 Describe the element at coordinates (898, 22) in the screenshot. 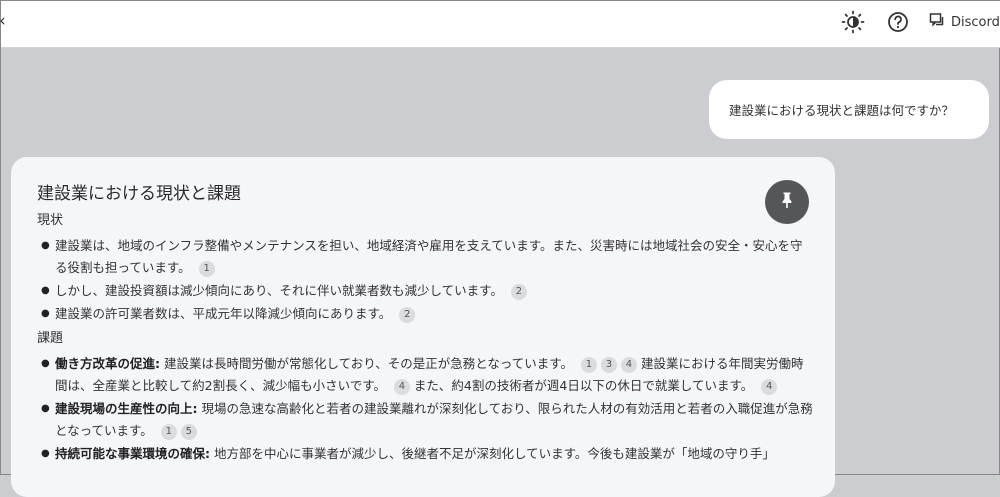

I see `help-icon` at that location.